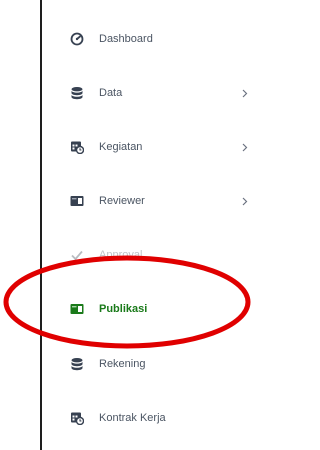 The image size is (320, 450). I want to click on sidebar-item-kegiatan: Kegiatan, so click(164, 147).